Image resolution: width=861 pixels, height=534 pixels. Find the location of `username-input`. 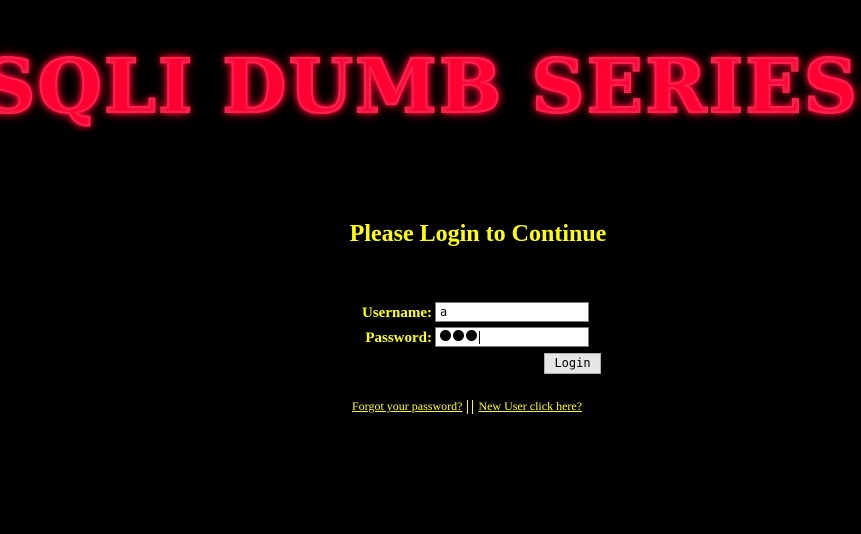

username-input is located at coordinates (512, 312).